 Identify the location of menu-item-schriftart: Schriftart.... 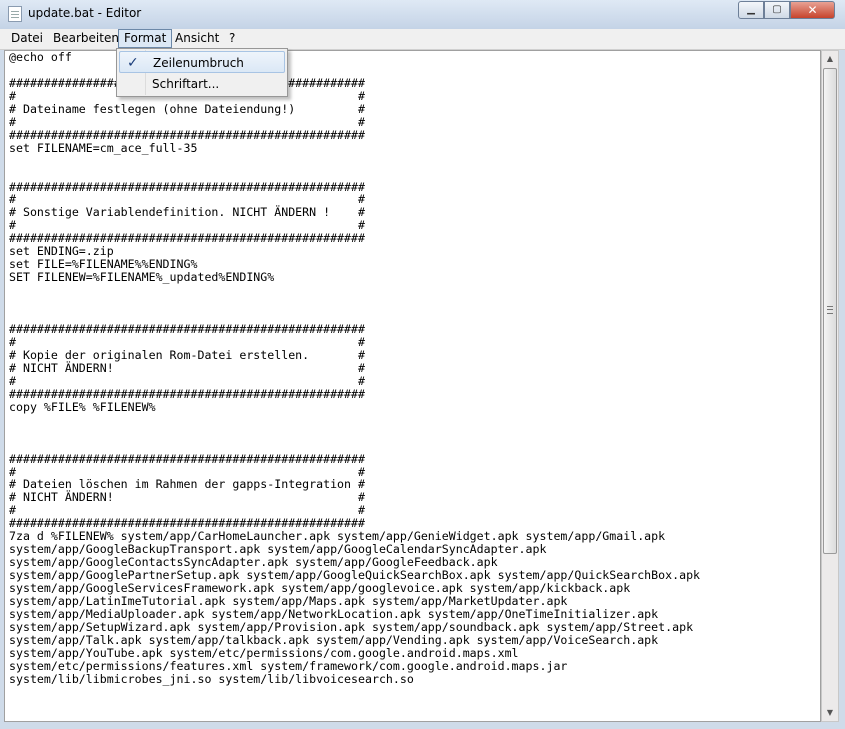
(202, 84).